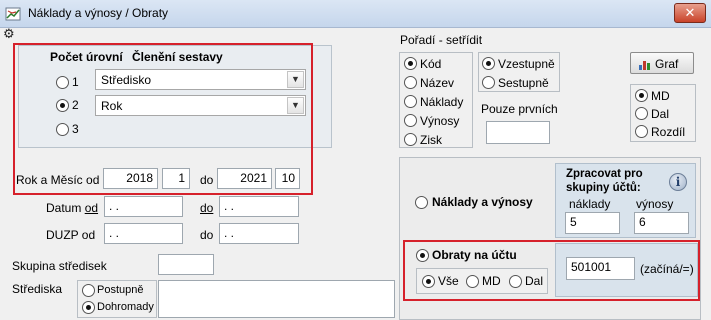 The image size is (711, 320). Describe the element at coordinates (526, 64) in the screenshot. I see `sort-label-ascending: Vzestupně` at that location.